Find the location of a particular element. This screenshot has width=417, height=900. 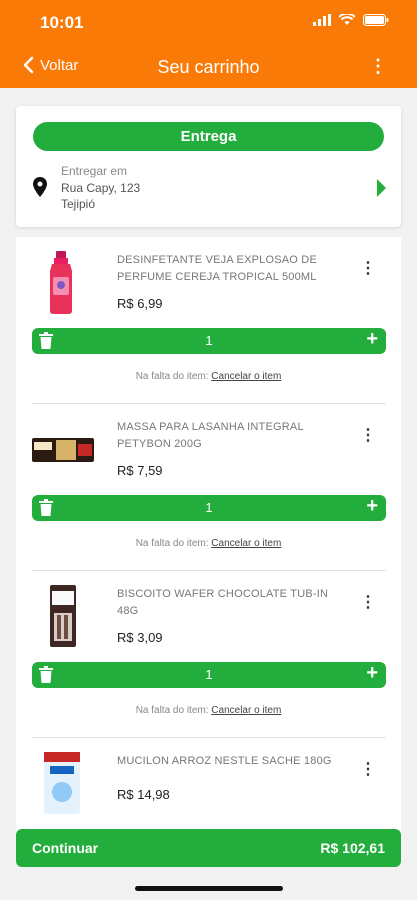

product-price: R$ 3,09 is located at coordinates (140, 637).